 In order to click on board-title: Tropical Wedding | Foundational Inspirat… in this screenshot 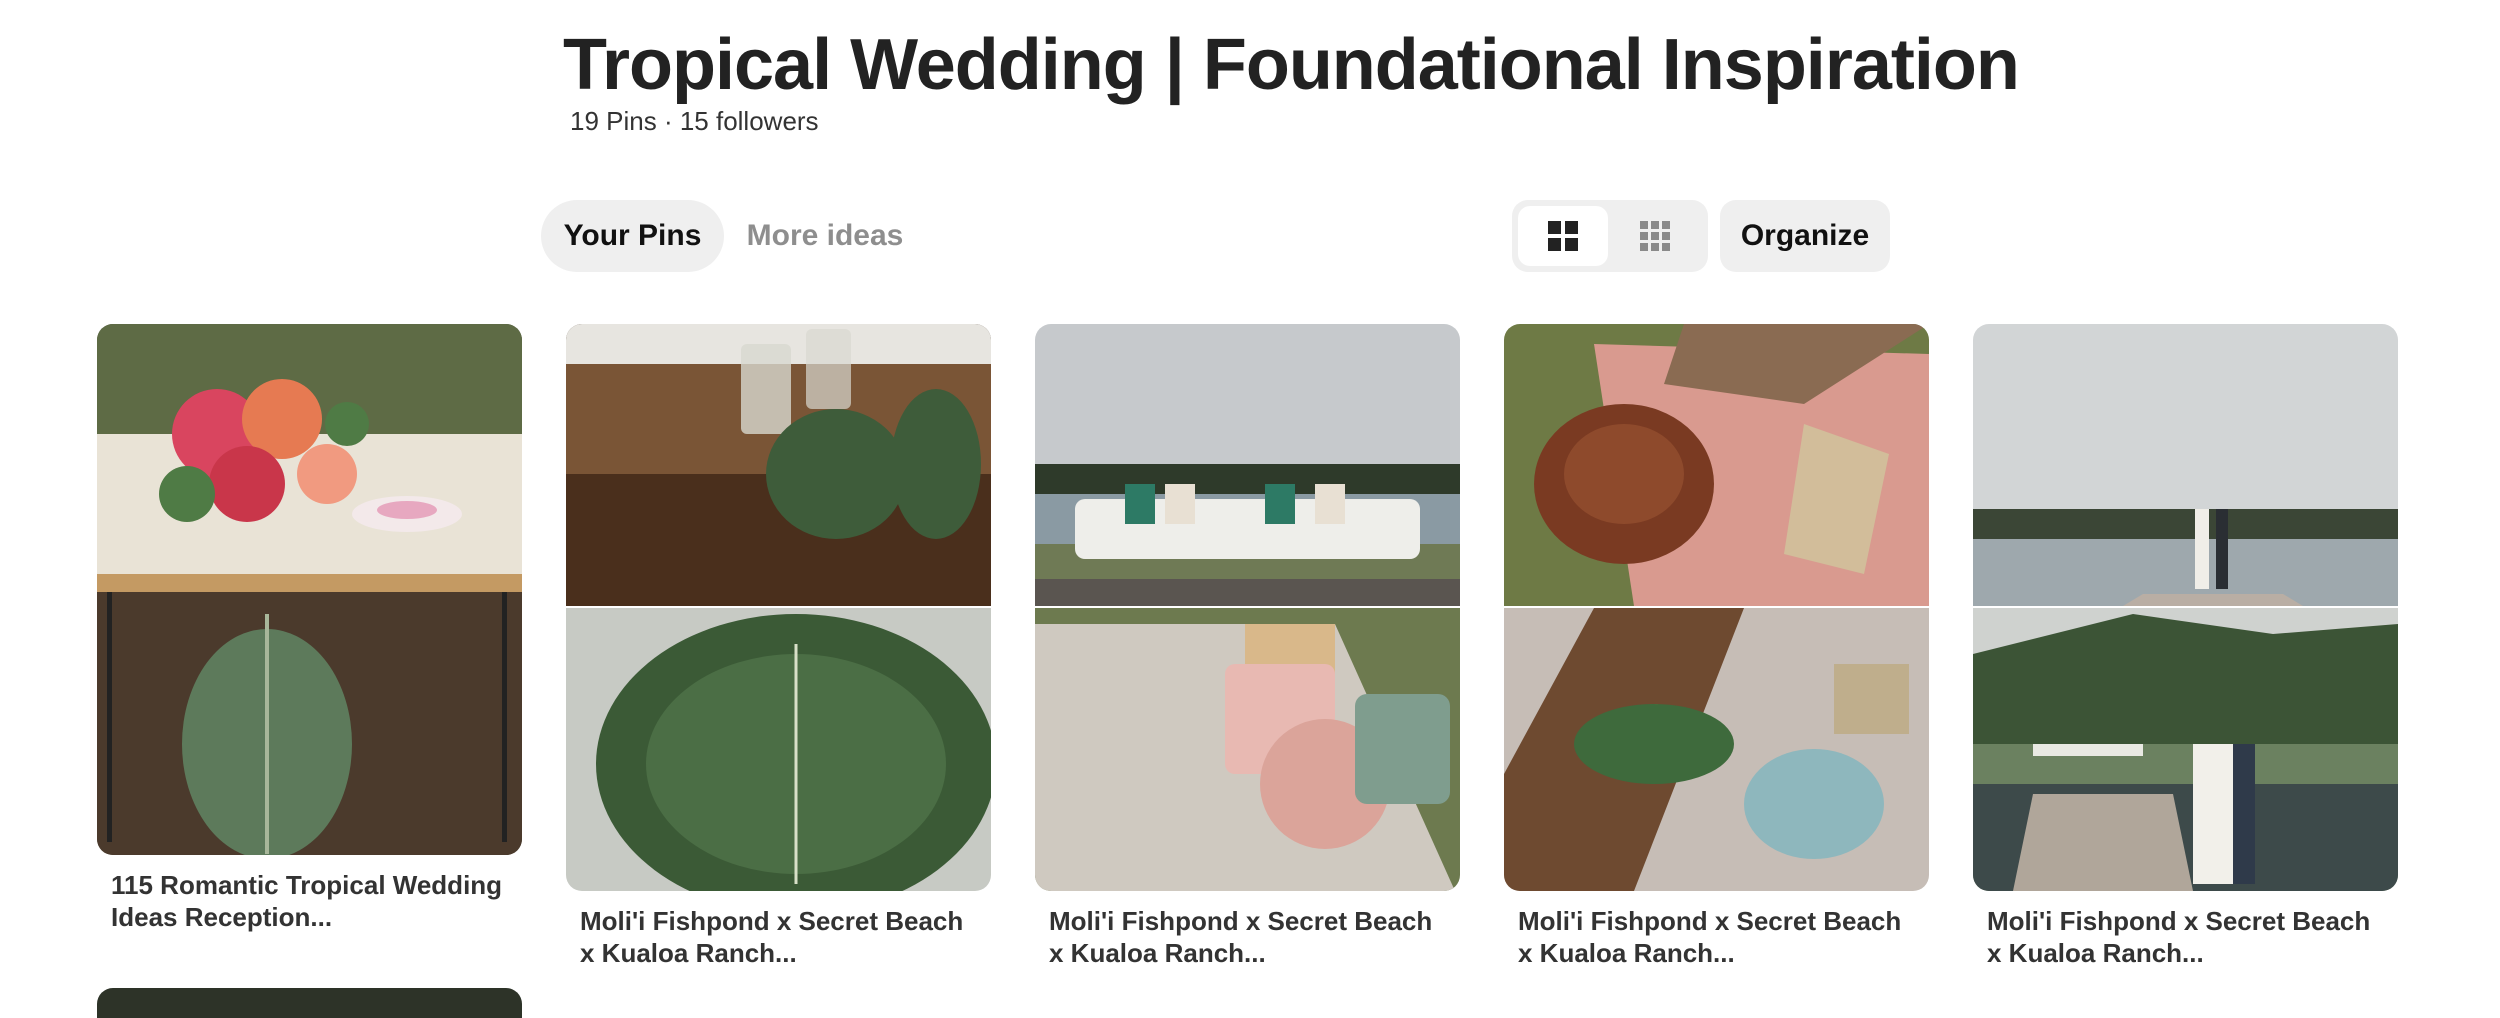, I will do `click(1291, 65)`.